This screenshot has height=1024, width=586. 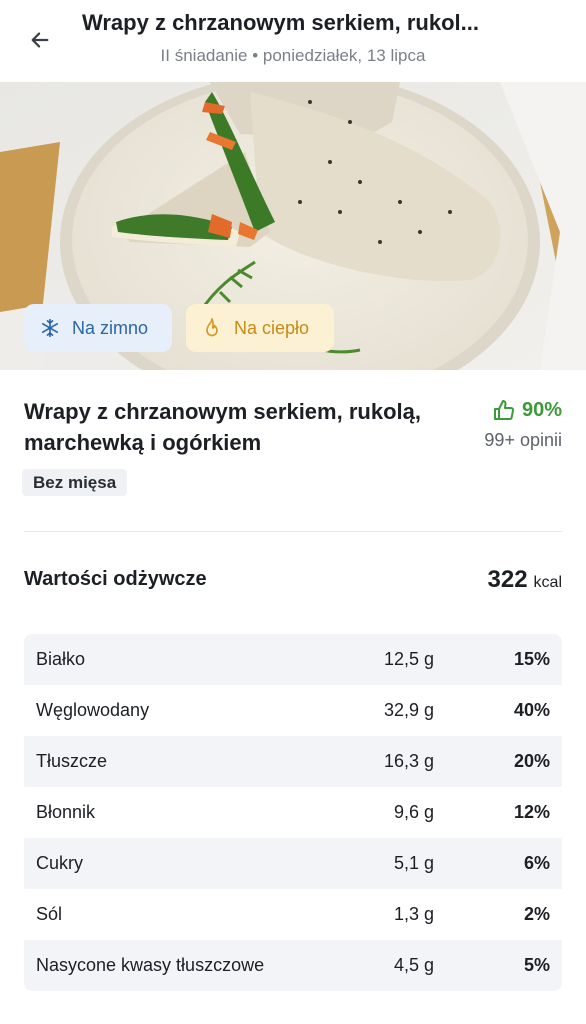 I want to click on nutrient-amount: 5,1 g, so click(x=413, y=863).